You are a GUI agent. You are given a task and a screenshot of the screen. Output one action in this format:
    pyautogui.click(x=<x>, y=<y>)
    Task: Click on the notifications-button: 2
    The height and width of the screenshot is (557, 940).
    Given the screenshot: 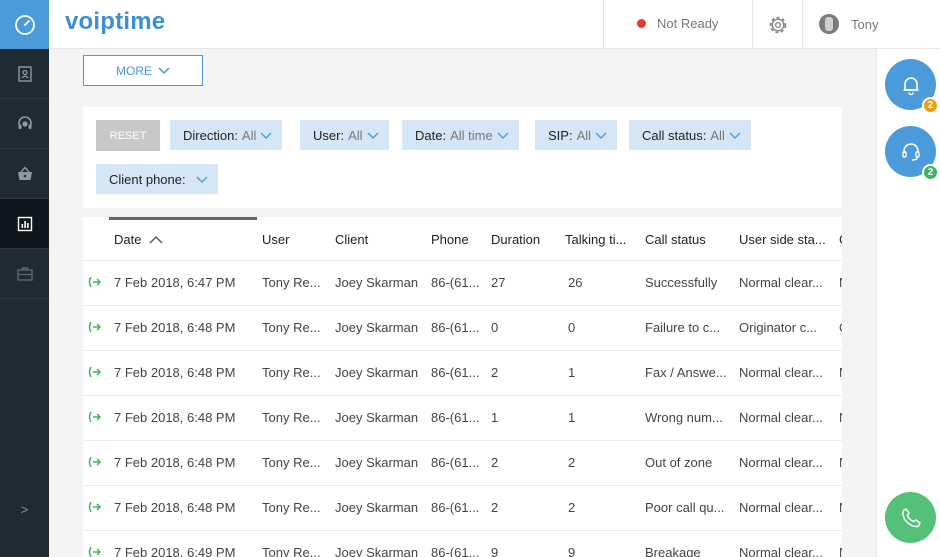 What is the action you would take?
    pyautogui.click(x=912, y=86)
    